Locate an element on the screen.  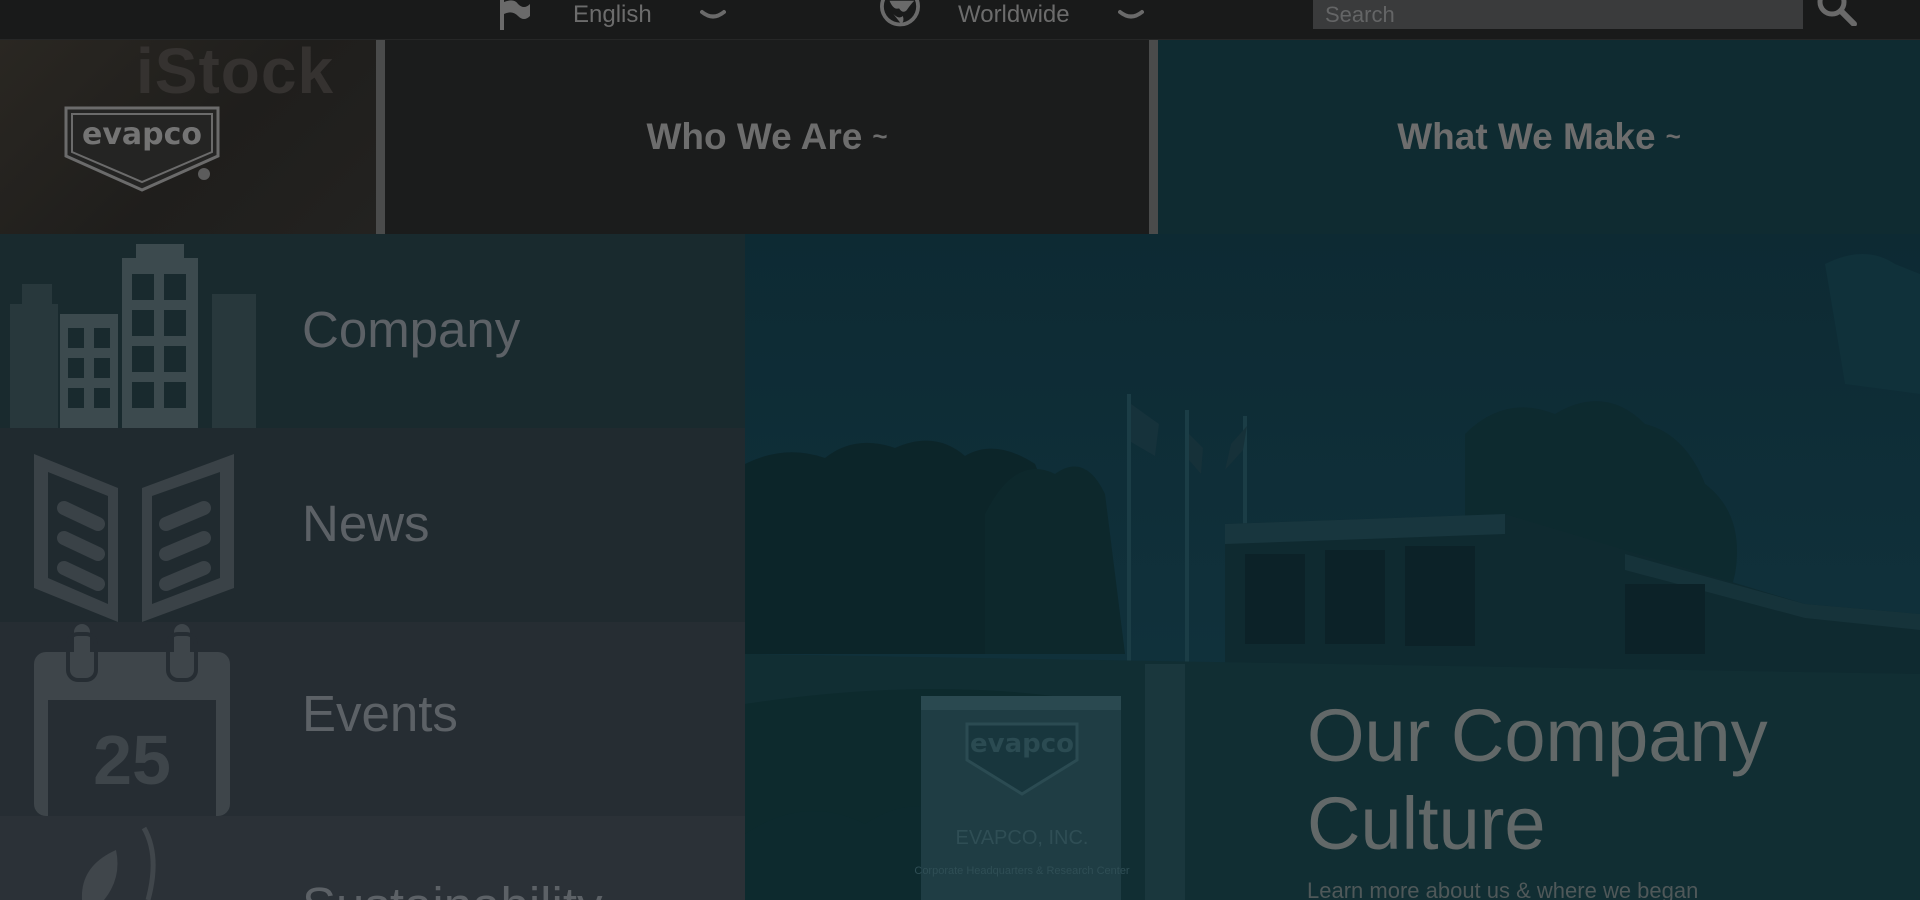
buildings-icon is located at coordinates (133, 336).